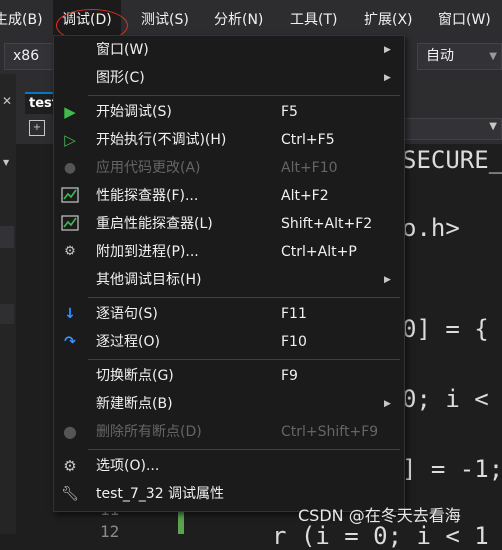  Describe the element at coordinates (70, 466) in the screenshot. I see `gear-icon: ⚙` at that location.